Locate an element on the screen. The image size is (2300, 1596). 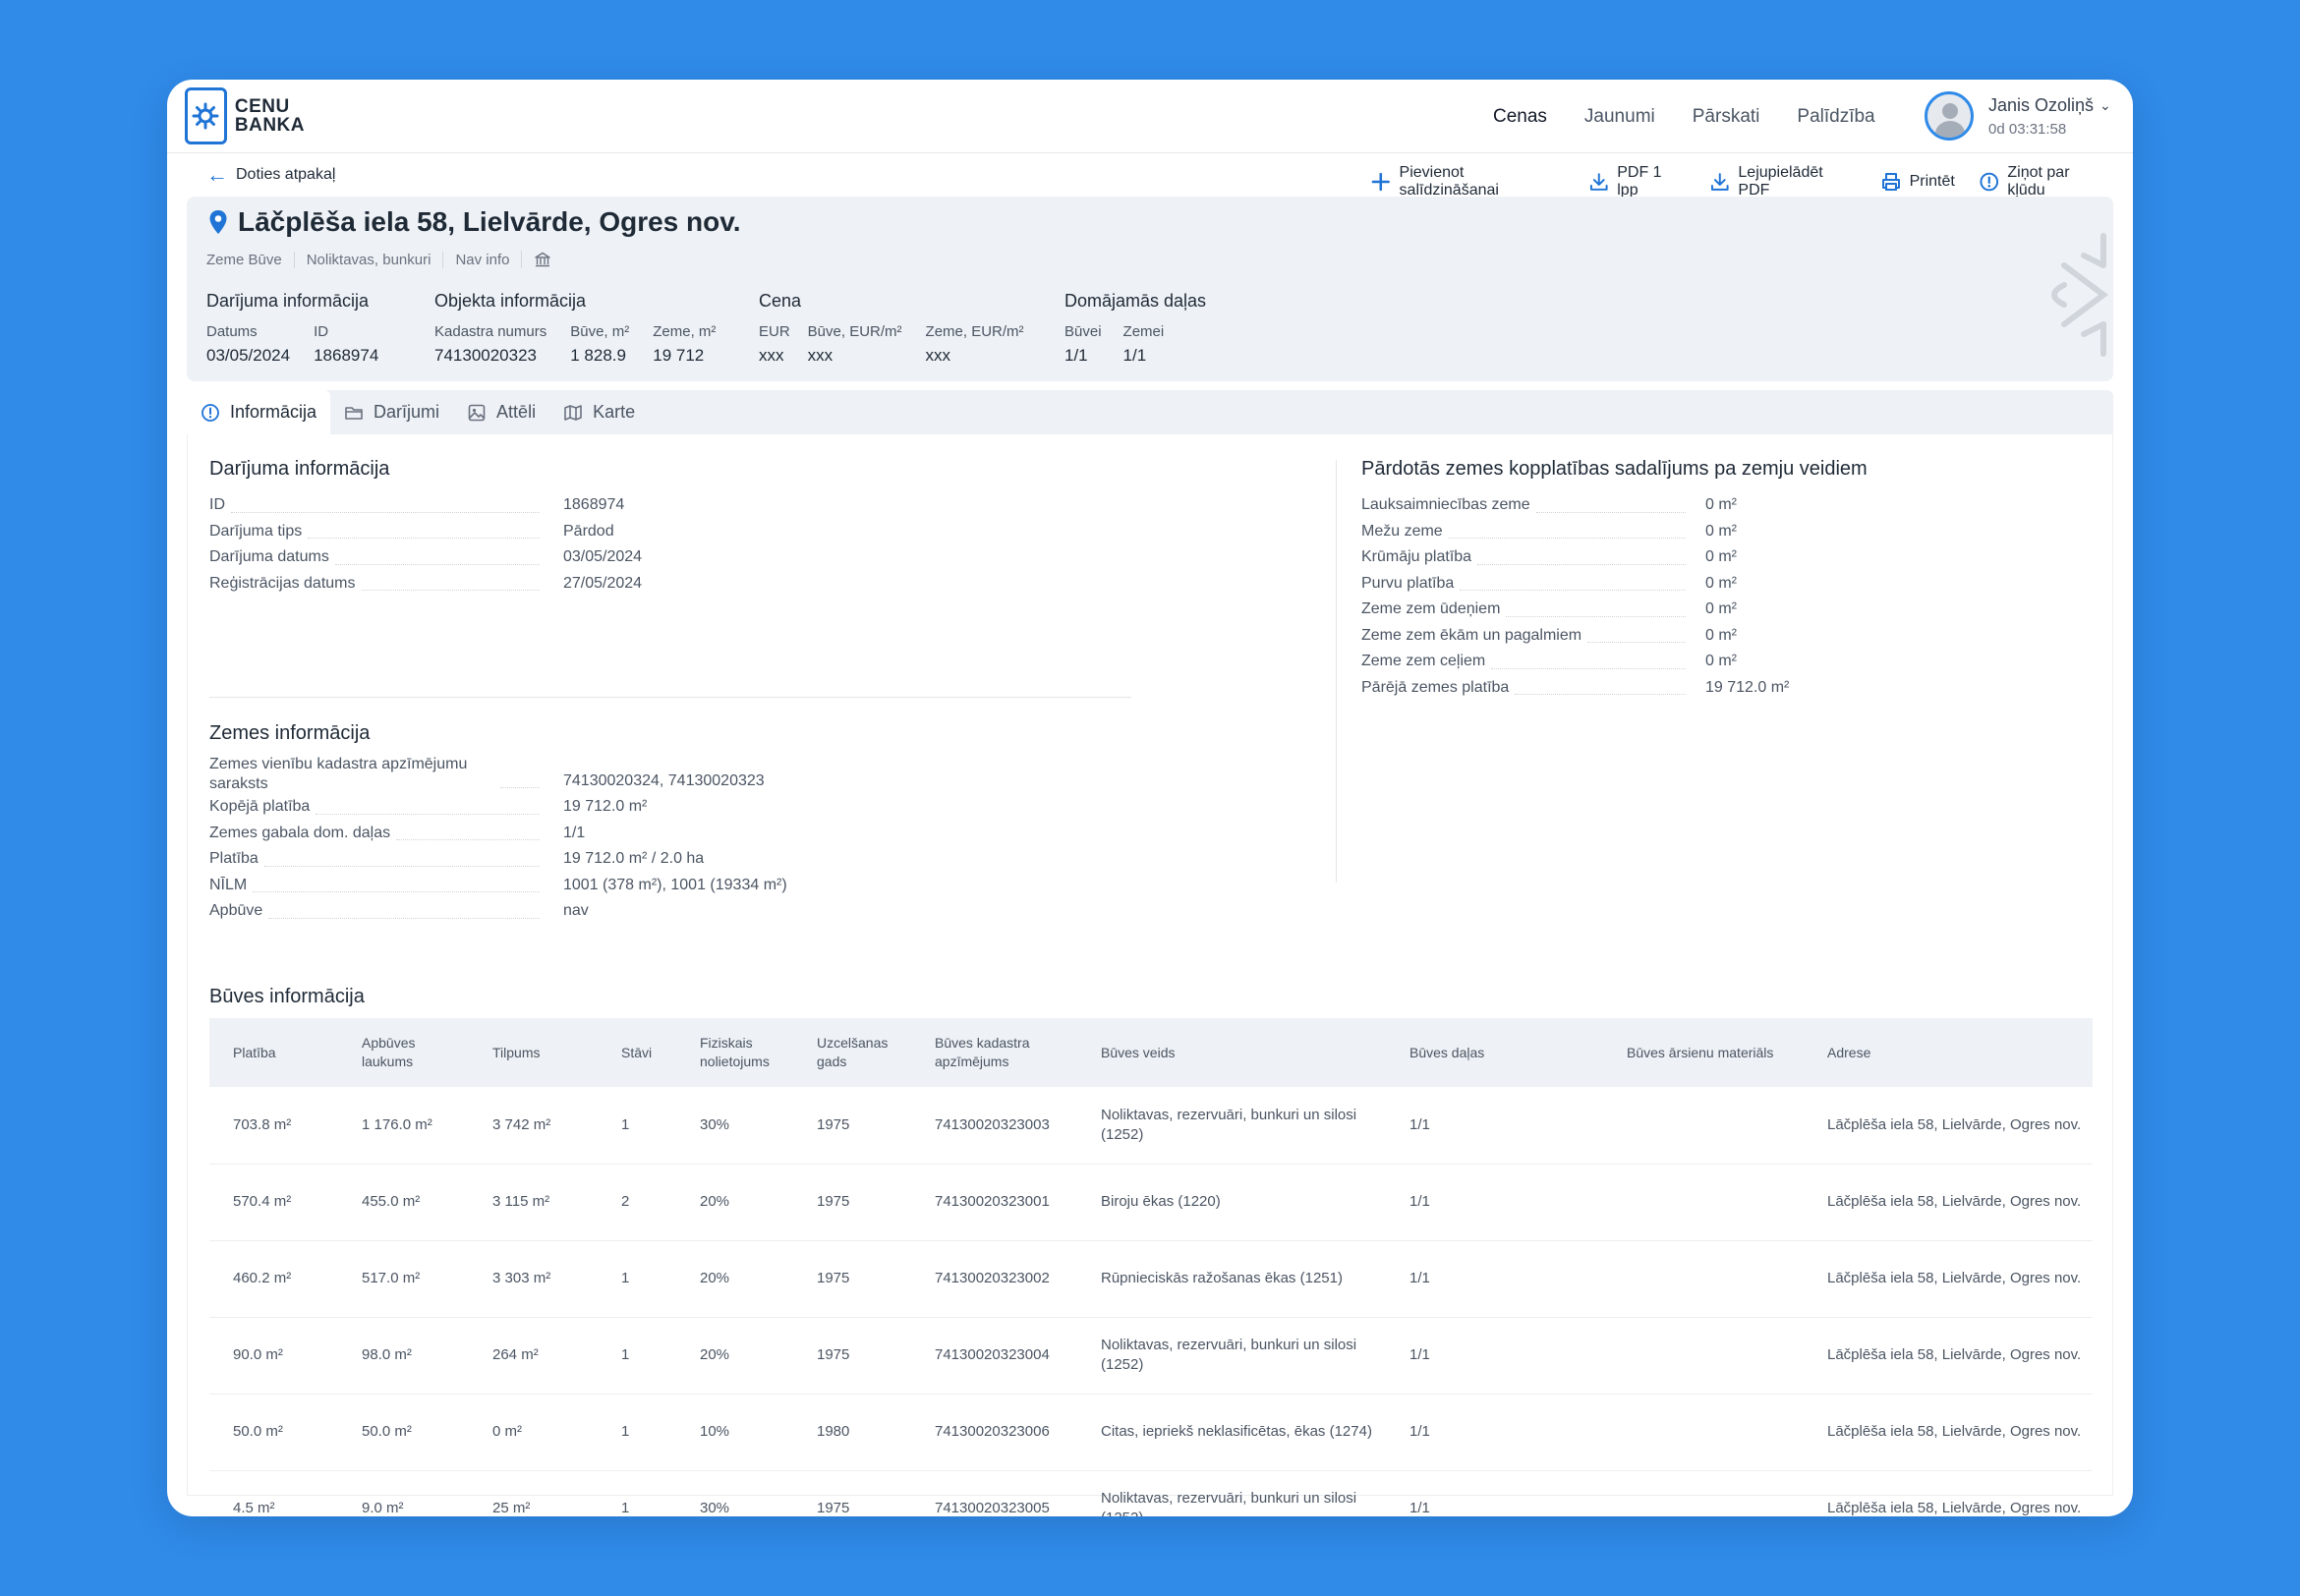
land-info-row: NĪLM 1001 (378 m²), 1001 (19334 m²) is located at coordinates (498, 886).